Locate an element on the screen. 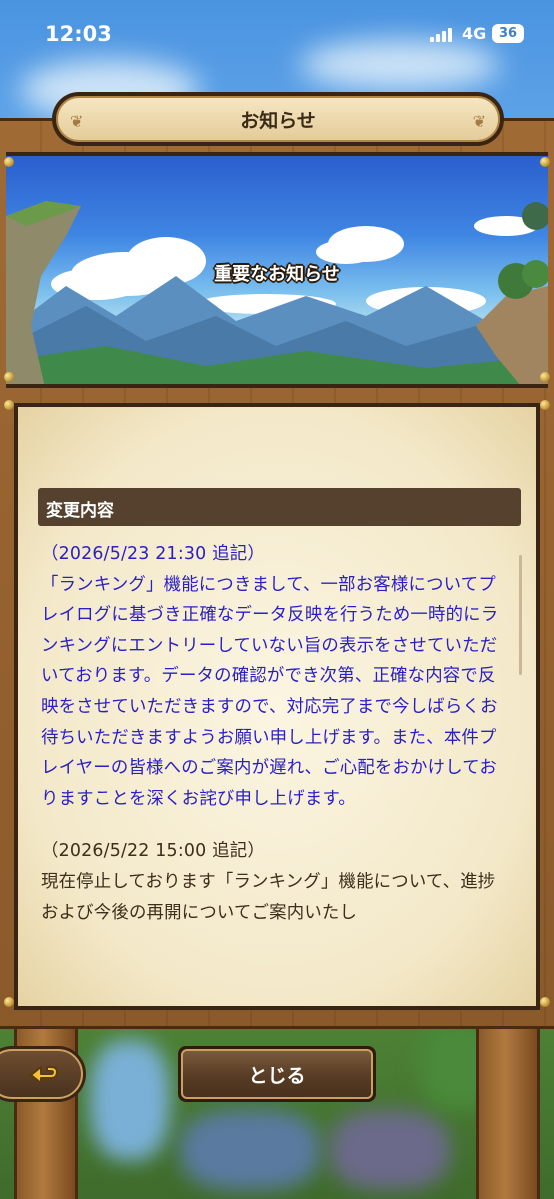 The image size is (554, 1199). update-date-note: （2026/5/22 15:00 追記） is located at coordinates (153, 851).